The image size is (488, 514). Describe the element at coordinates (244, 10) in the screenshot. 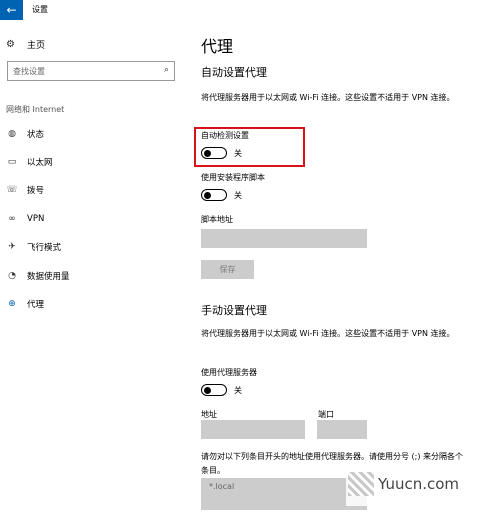

I see `title-bar: ← 设置` at that location.